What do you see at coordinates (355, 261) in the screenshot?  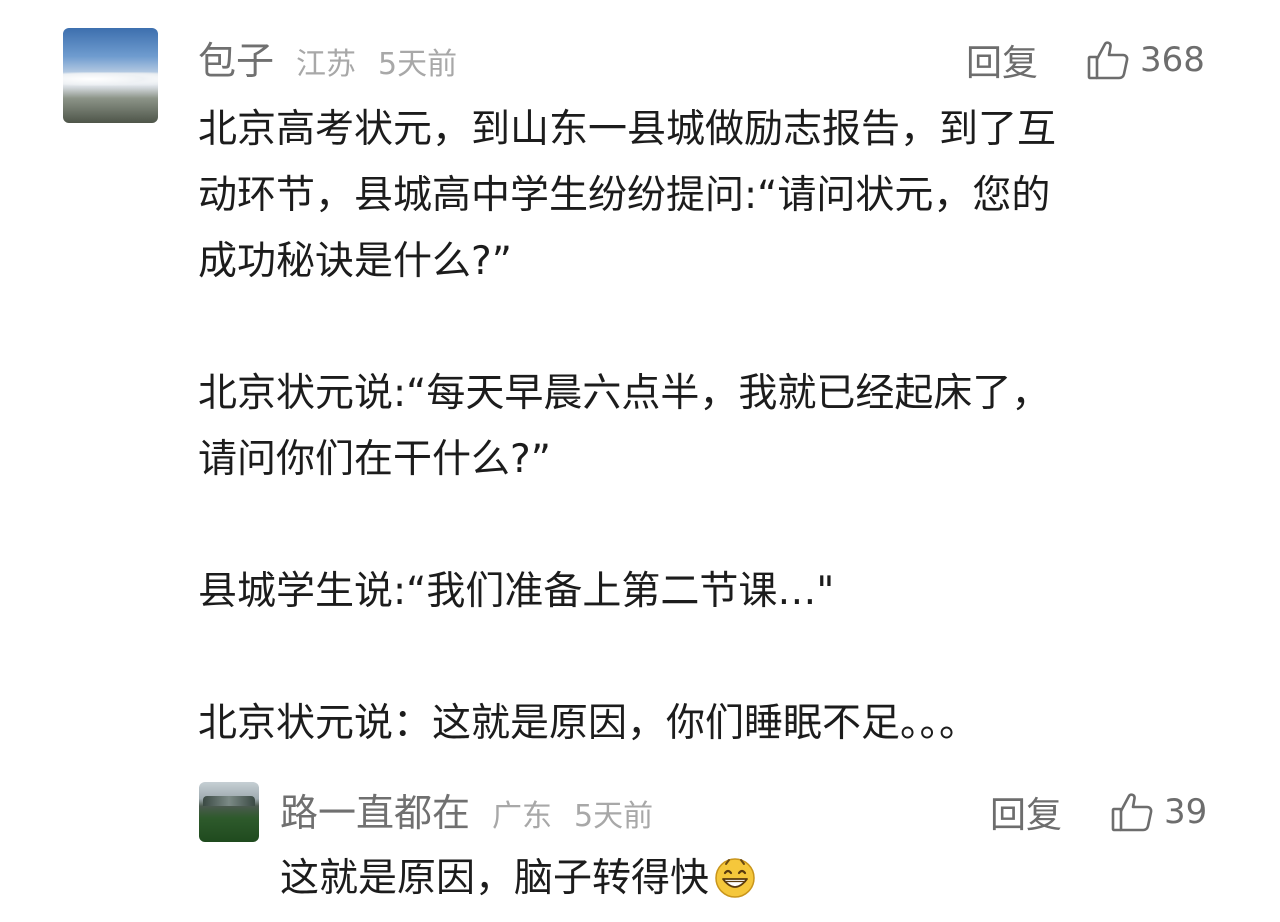 I see `text-line: 成功秘诀是什么?”` at bounding box center [355, 261].